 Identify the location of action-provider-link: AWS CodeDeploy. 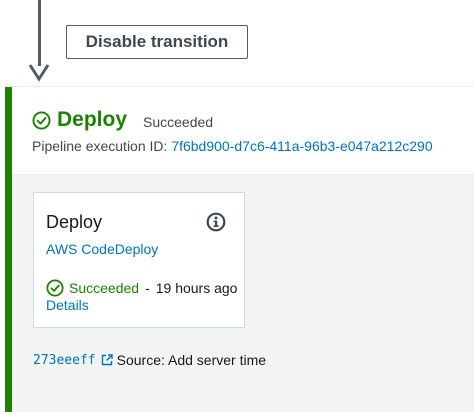
(102, 249).